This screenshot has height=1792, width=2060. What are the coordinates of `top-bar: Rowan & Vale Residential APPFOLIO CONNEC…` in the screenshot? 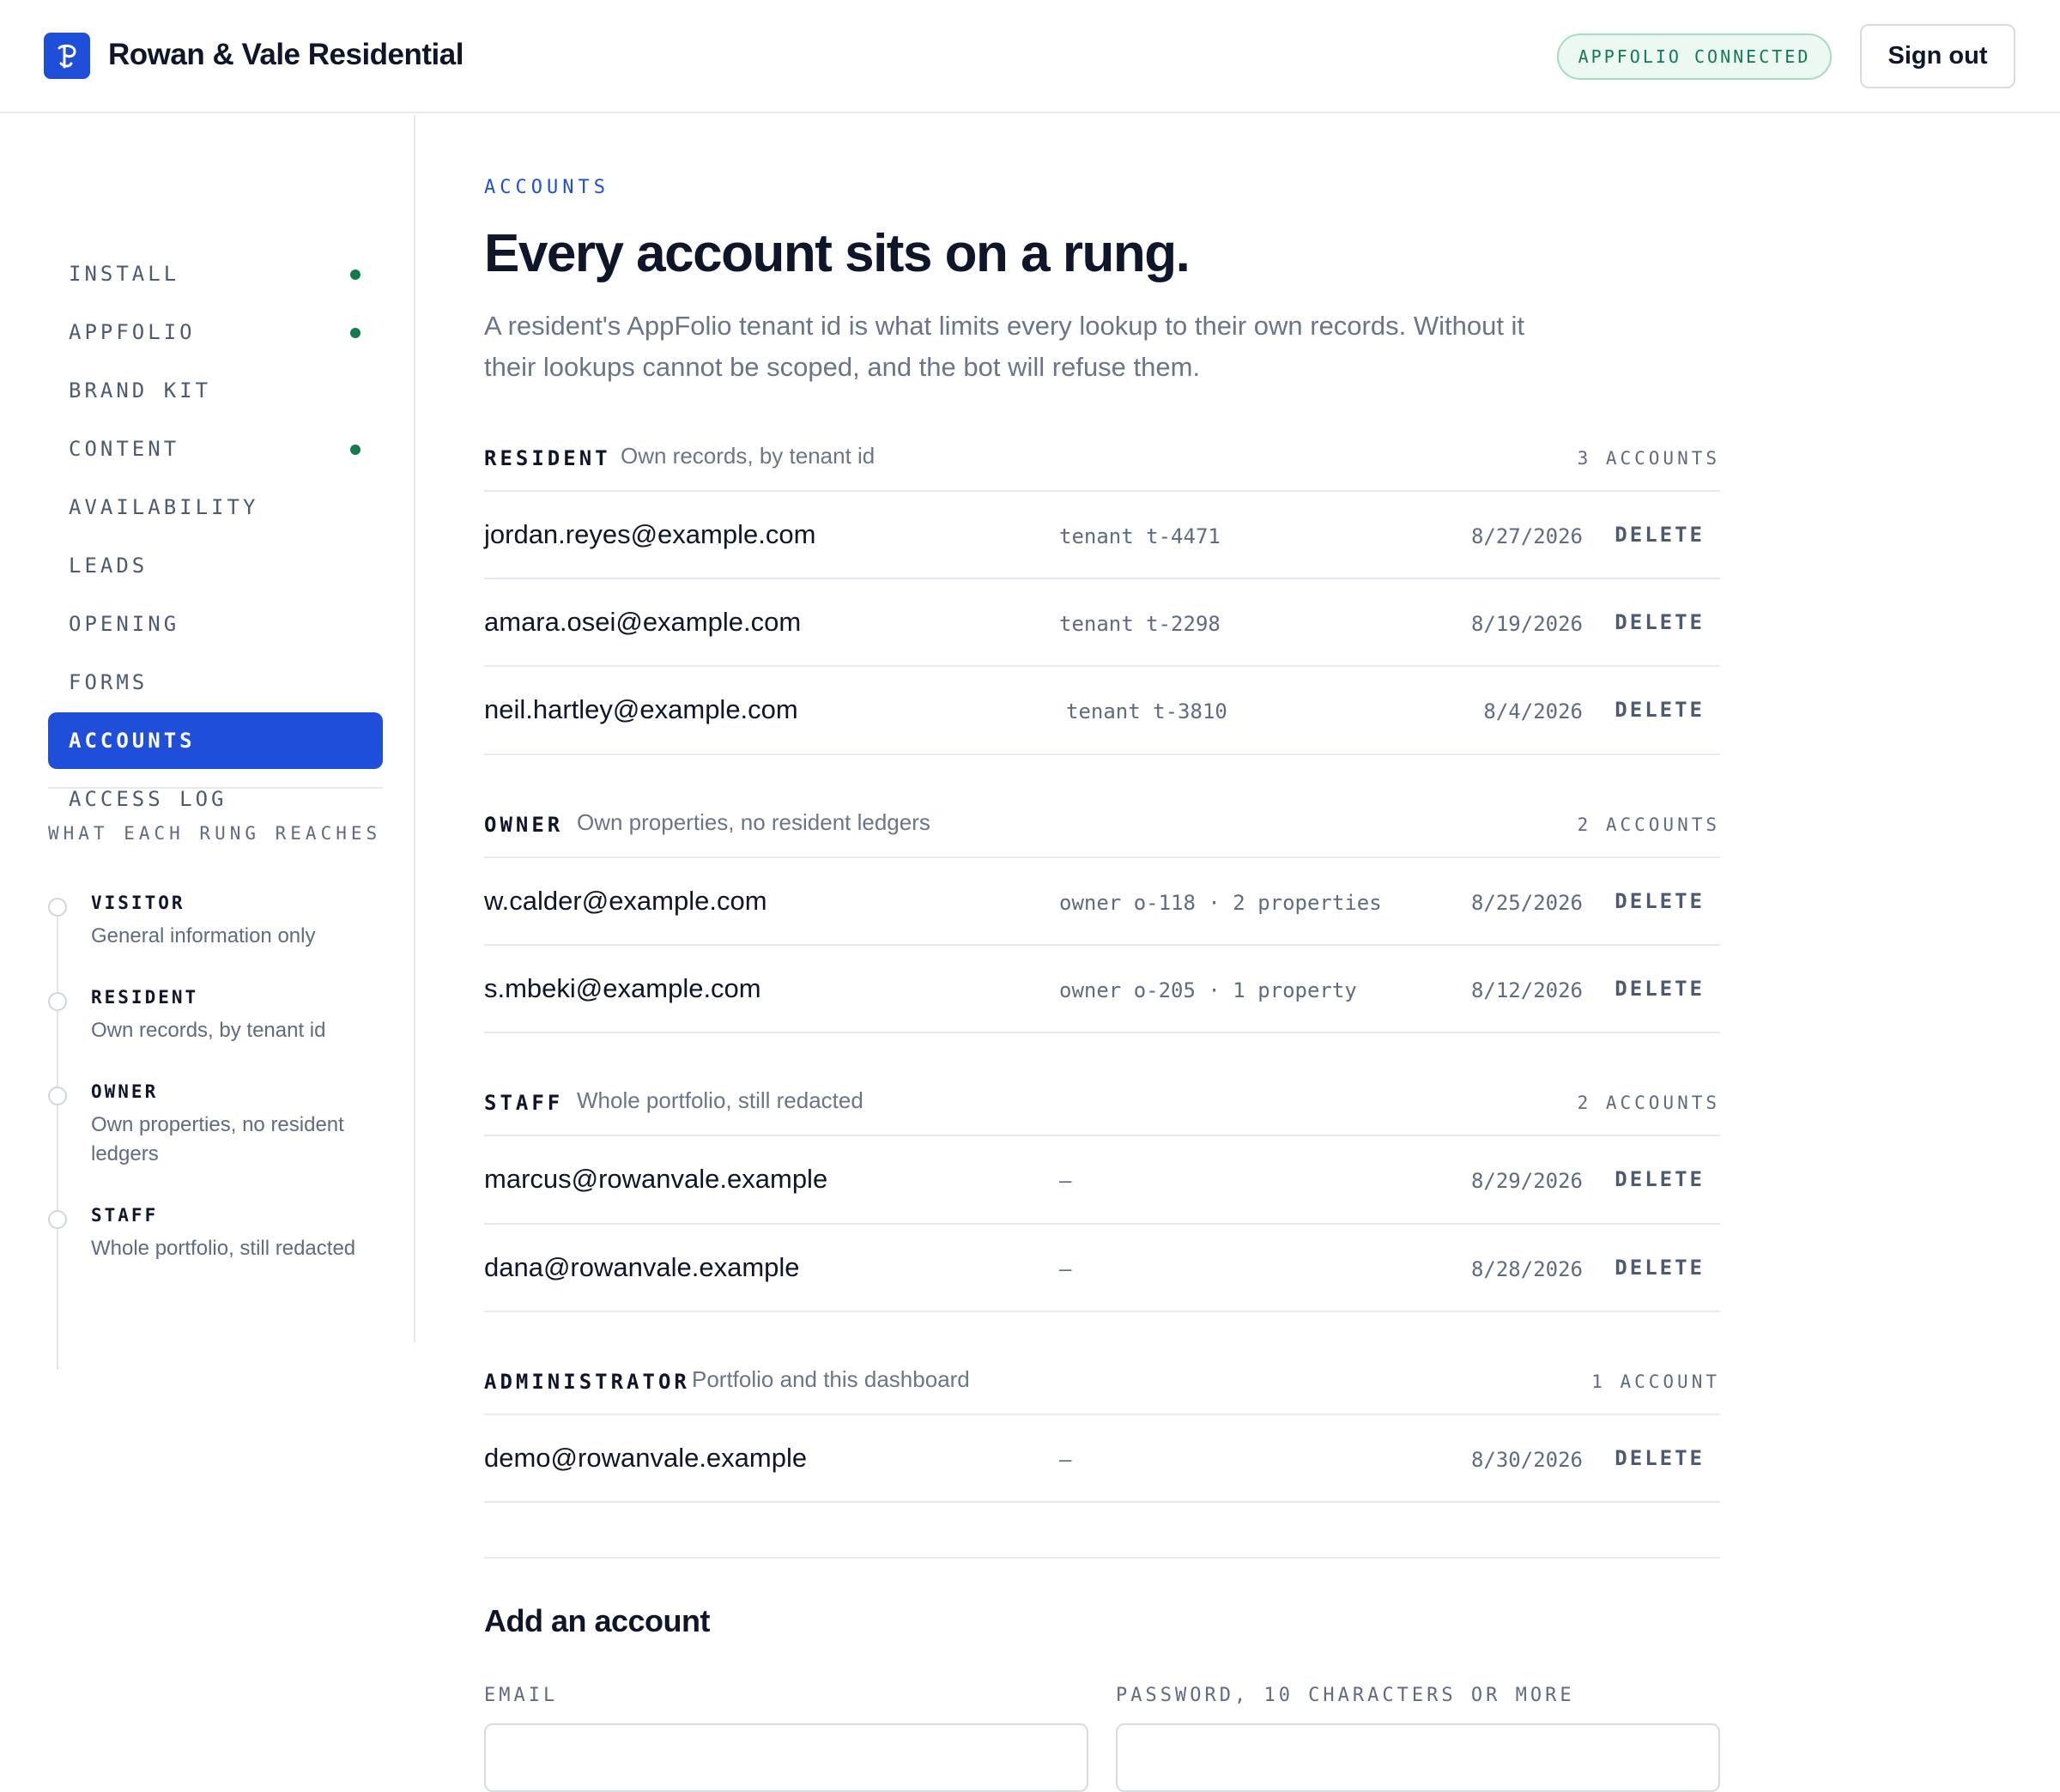 It's located at (1030, 56).